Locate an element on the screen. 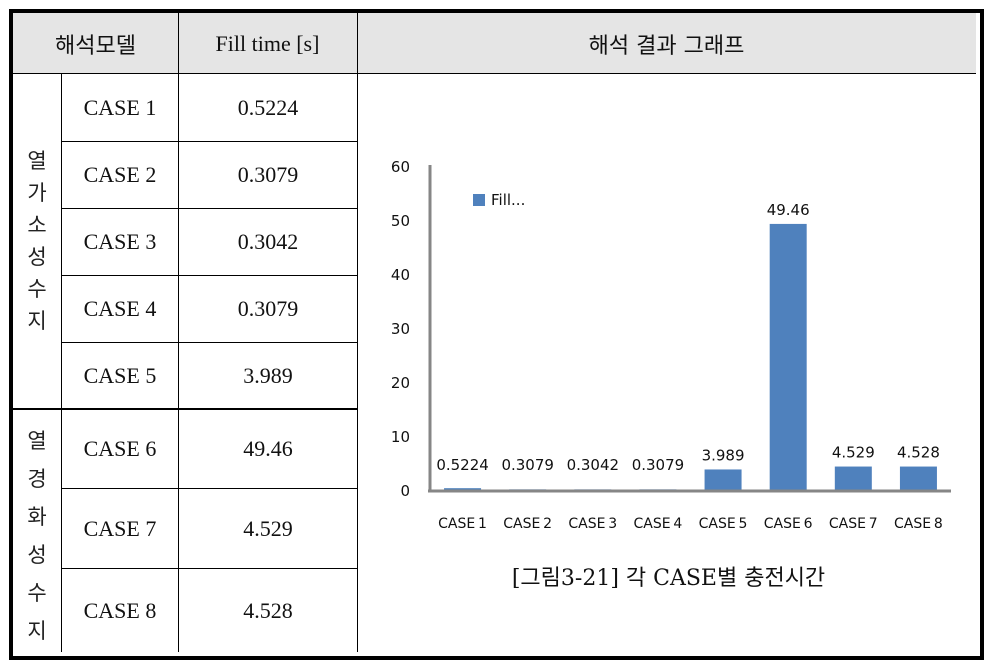  case-cell: CASE 6 is located at coordinates (120, 449).